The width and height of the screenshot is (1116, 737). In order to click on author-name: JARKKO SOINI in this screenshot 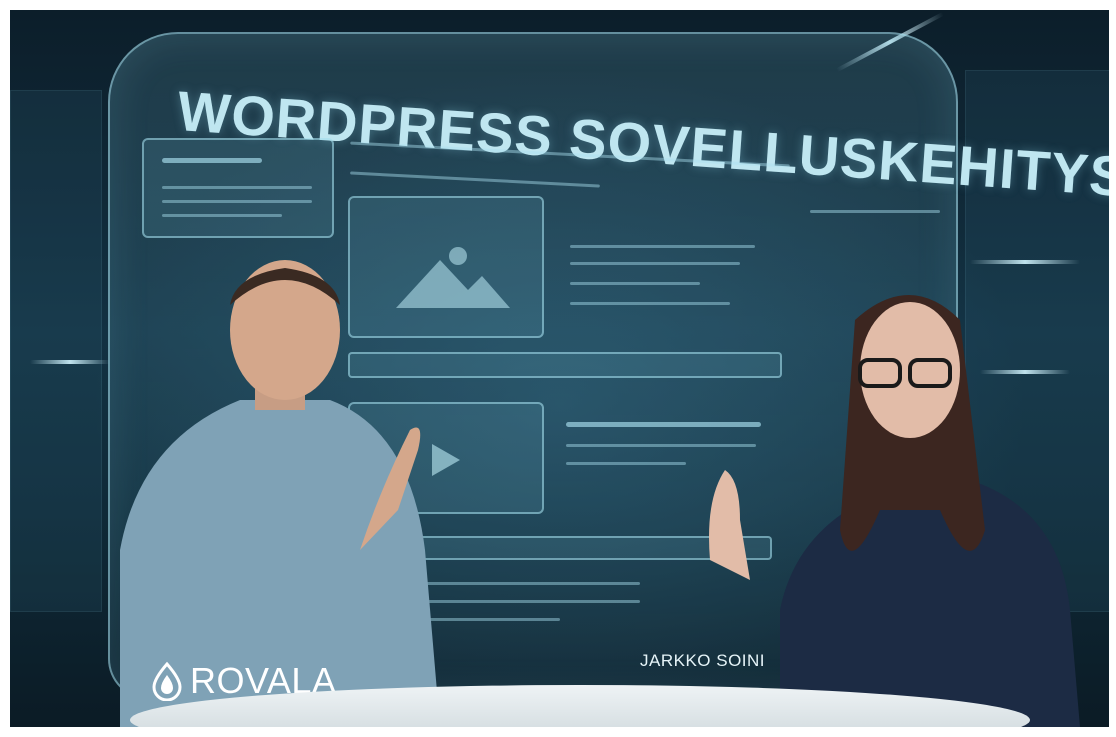, I will do `click(703, 660)`.